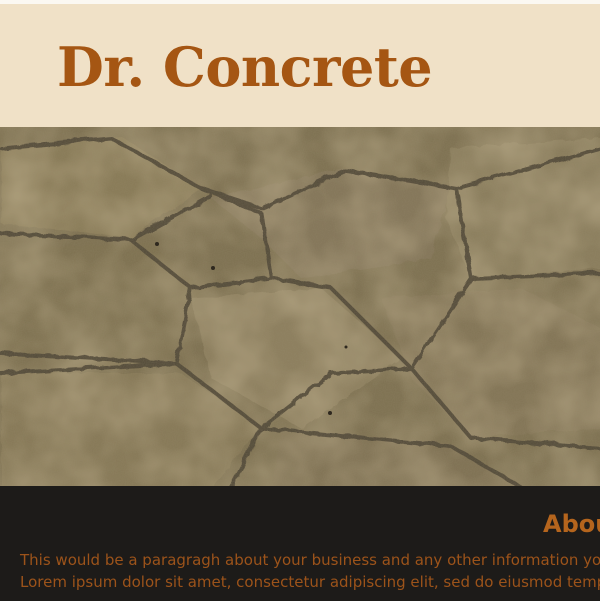 The image size is (600, 601). Describe the element at coordinates (245, 67) in the screenshot. I see `brand-title: Dr. Concrete` at that location.